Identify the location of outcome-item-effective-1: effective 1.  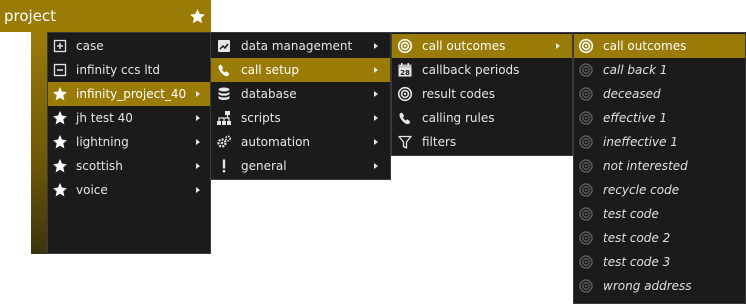
(659, 118).